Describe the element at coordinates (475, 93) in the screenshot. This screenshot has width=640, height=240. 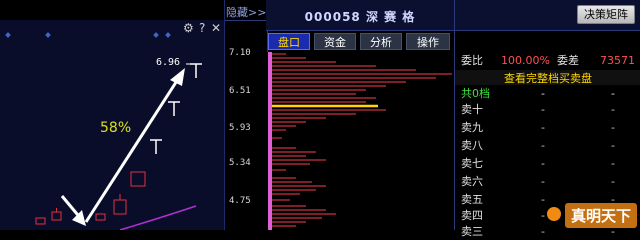
I see `order-row-label: 共0档` at that location.